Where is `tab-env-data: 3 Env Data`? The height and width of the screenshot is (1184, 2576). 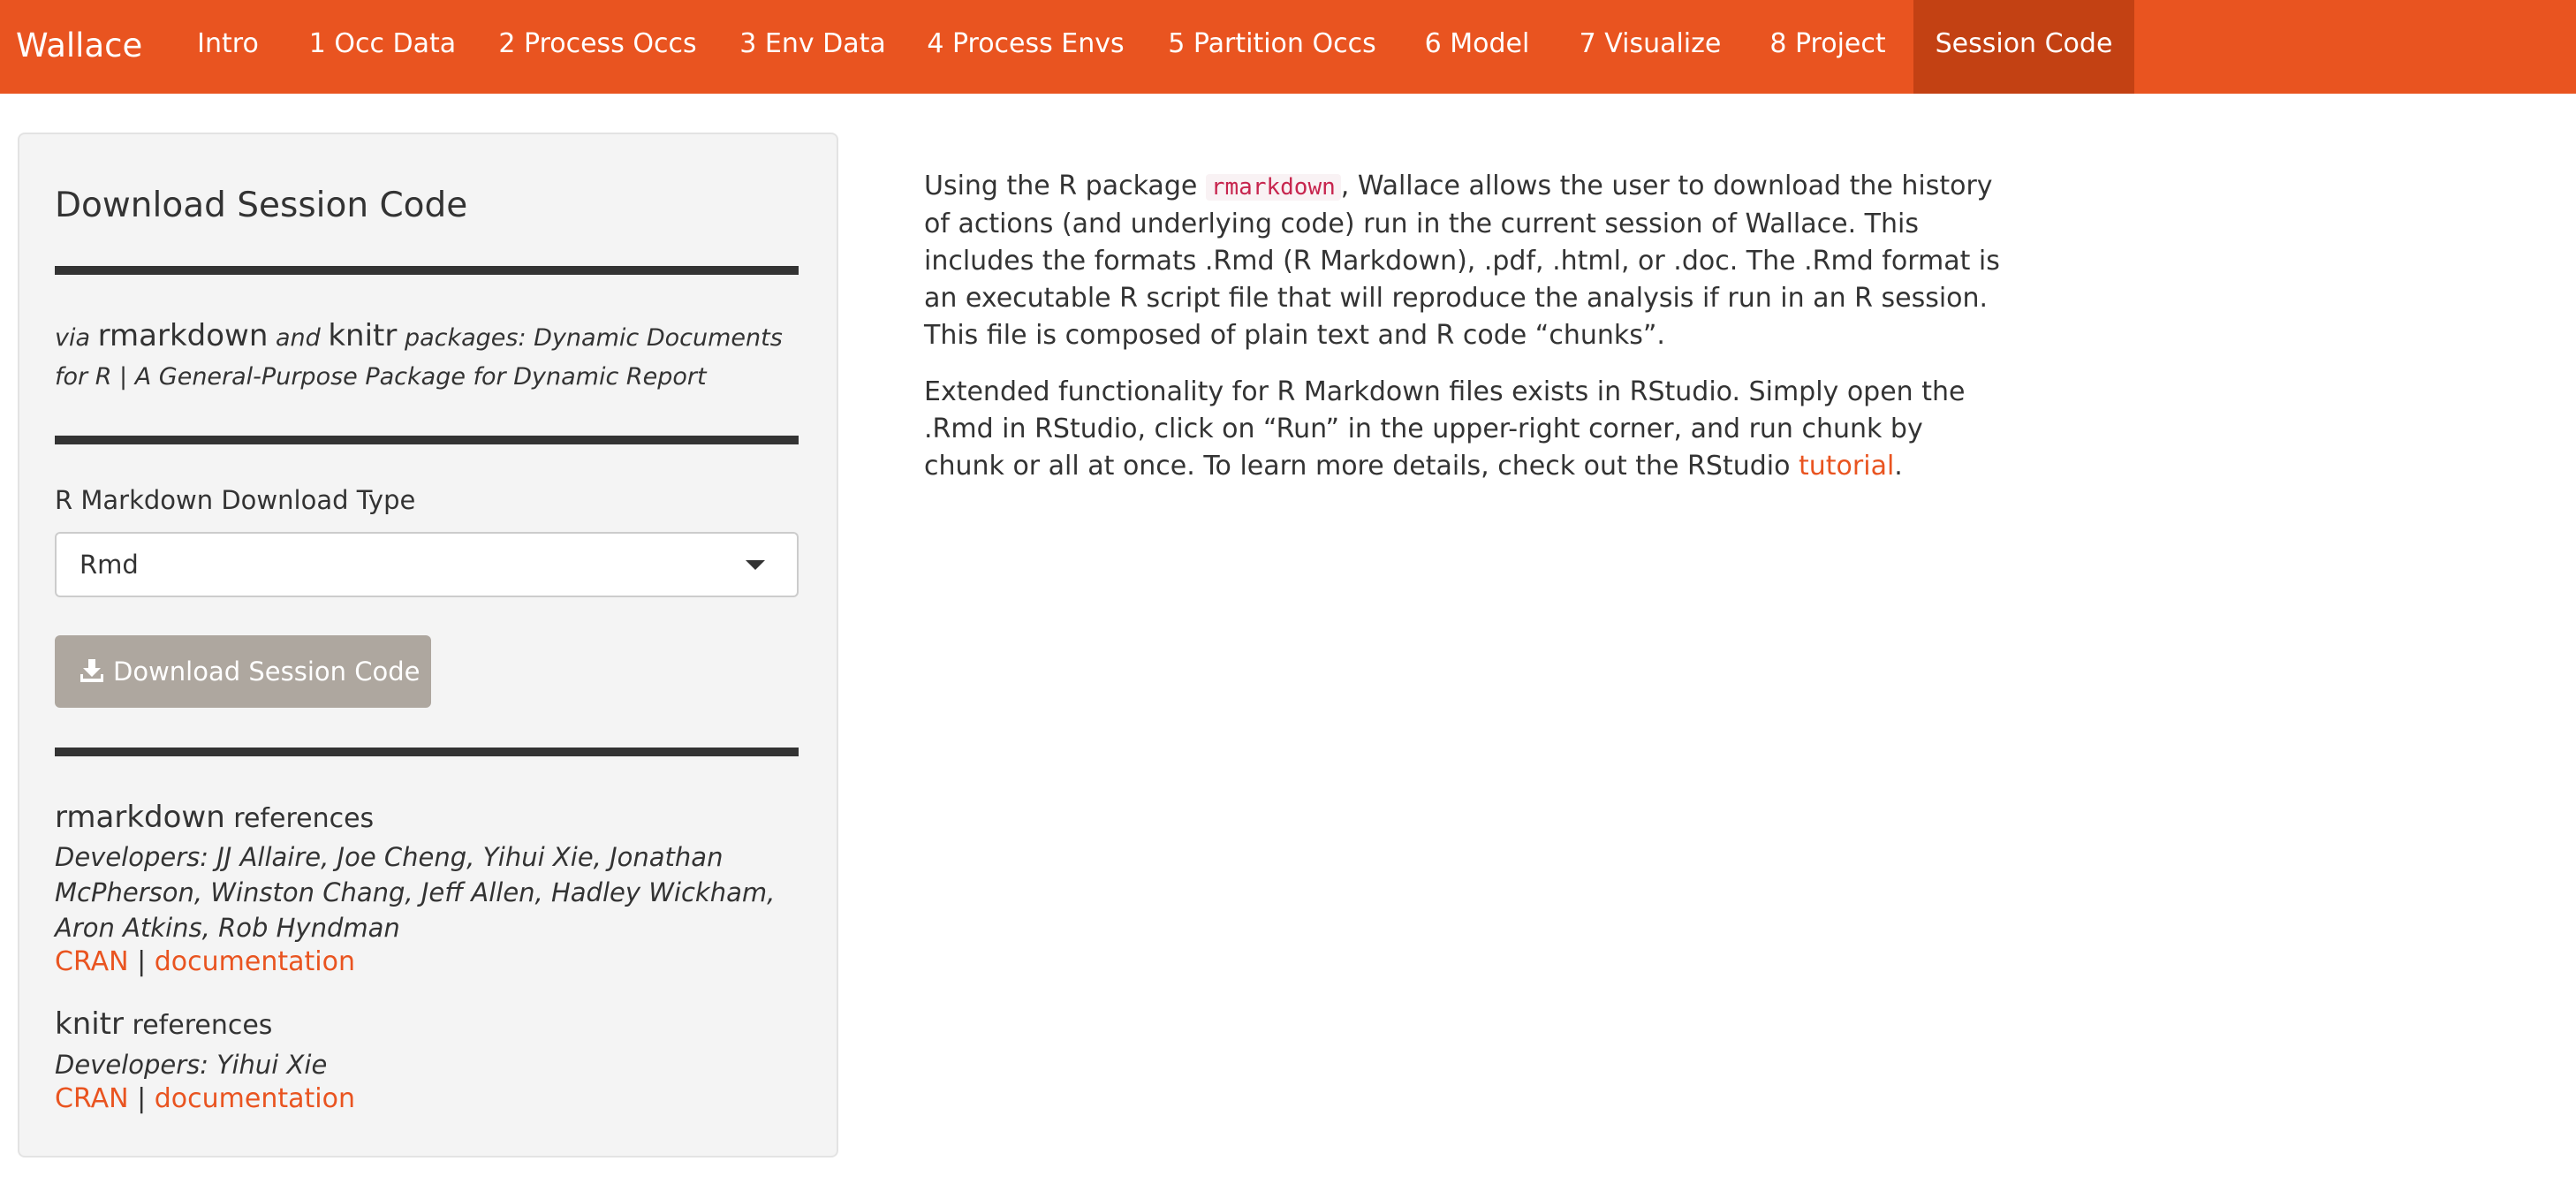
tab-env-data: 3 Env Data is located at coordinates (812, 47).